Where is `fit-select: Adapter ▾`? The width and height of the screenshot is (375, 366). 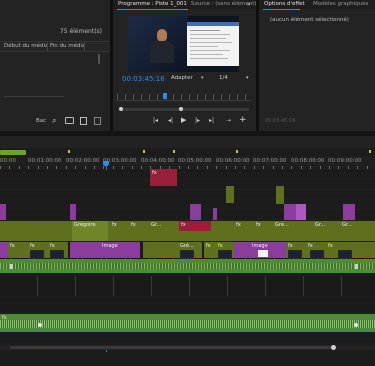 fit-select: Adapter ▾ is located at coordinates (188, 79).